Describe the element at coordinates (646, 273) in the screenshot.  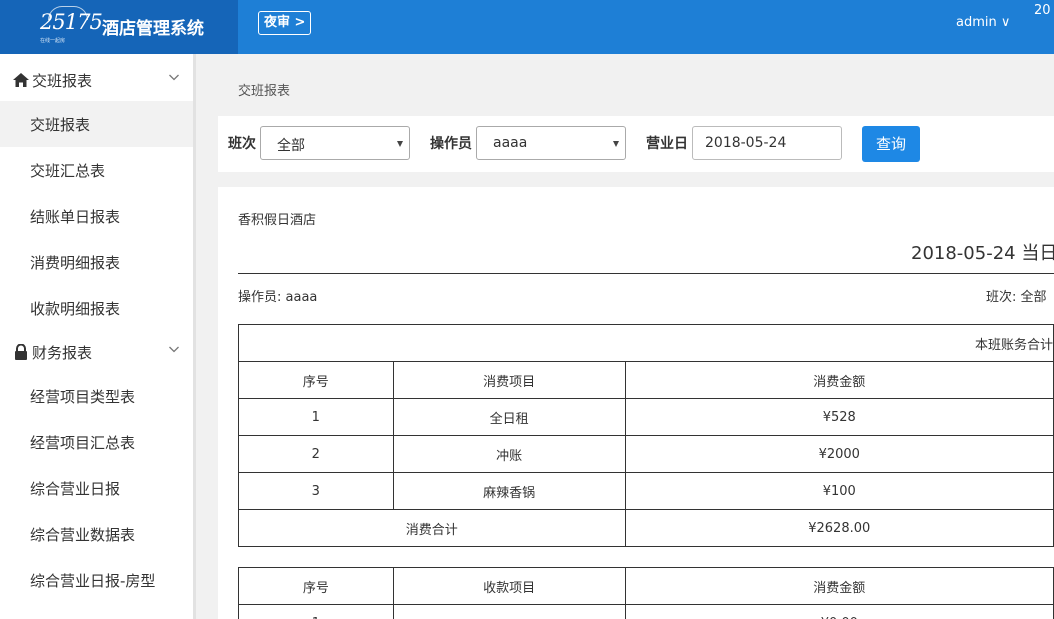
I see `divider` at that location.